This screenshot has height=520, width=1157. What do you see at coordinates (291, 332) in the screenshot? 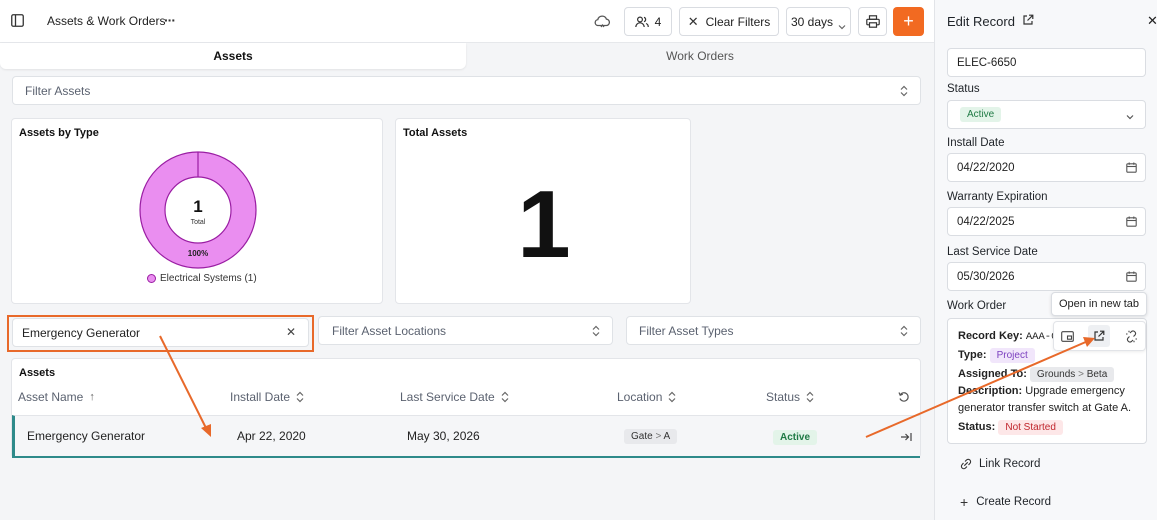
I see `clear-search-icon: ✕` at bounding box center [291, 332].